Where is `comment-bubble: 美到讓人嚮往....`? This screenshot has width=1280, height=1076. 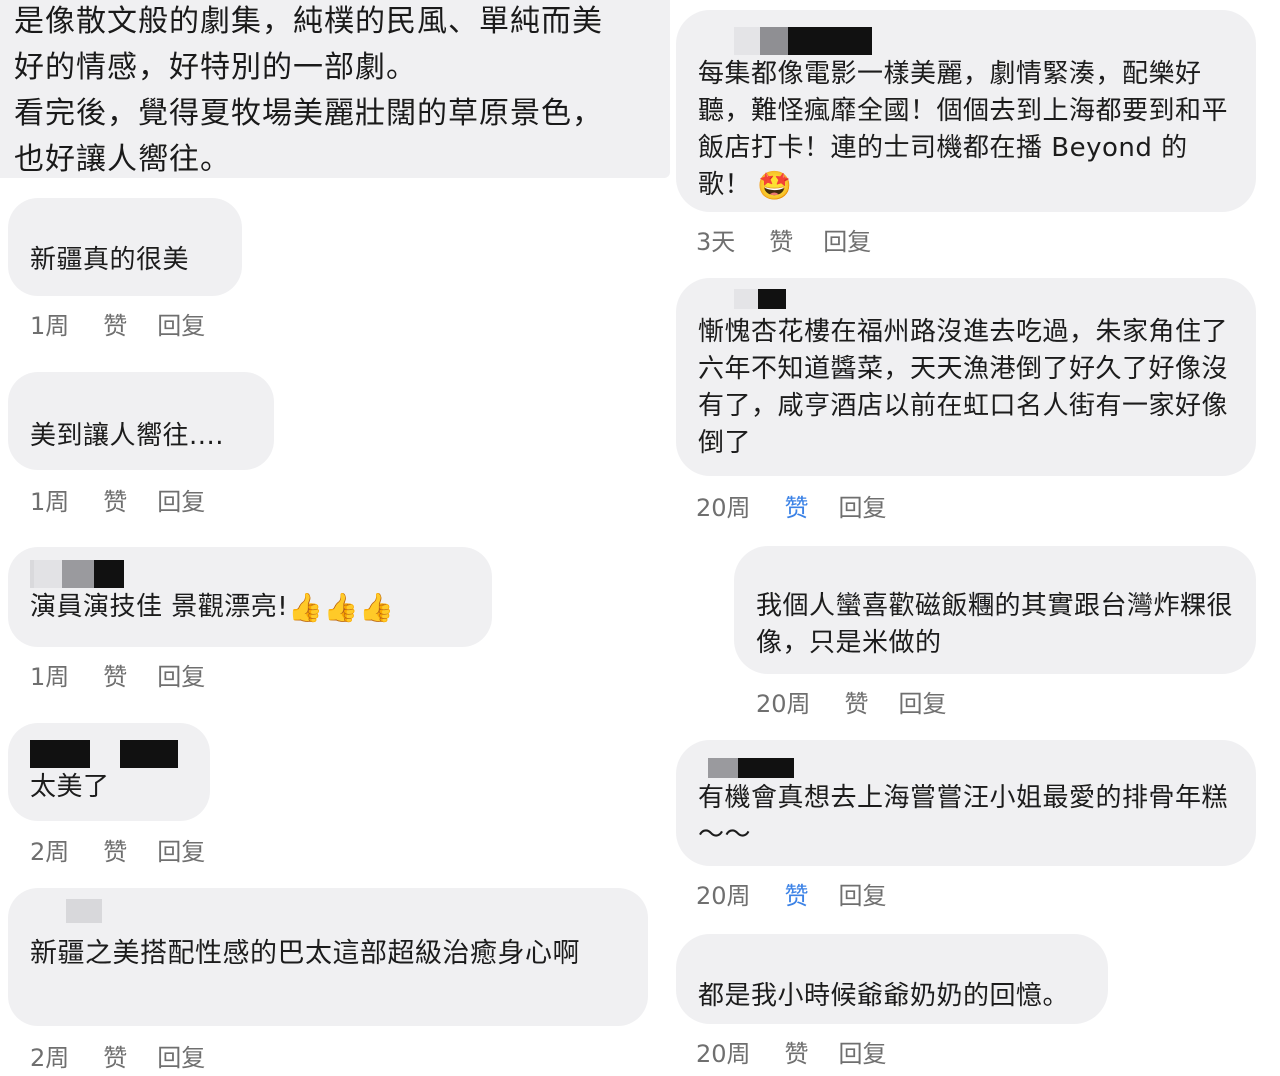
comment-bubble: 美到讓人嚮往.... is located at coordinates (141, 421).